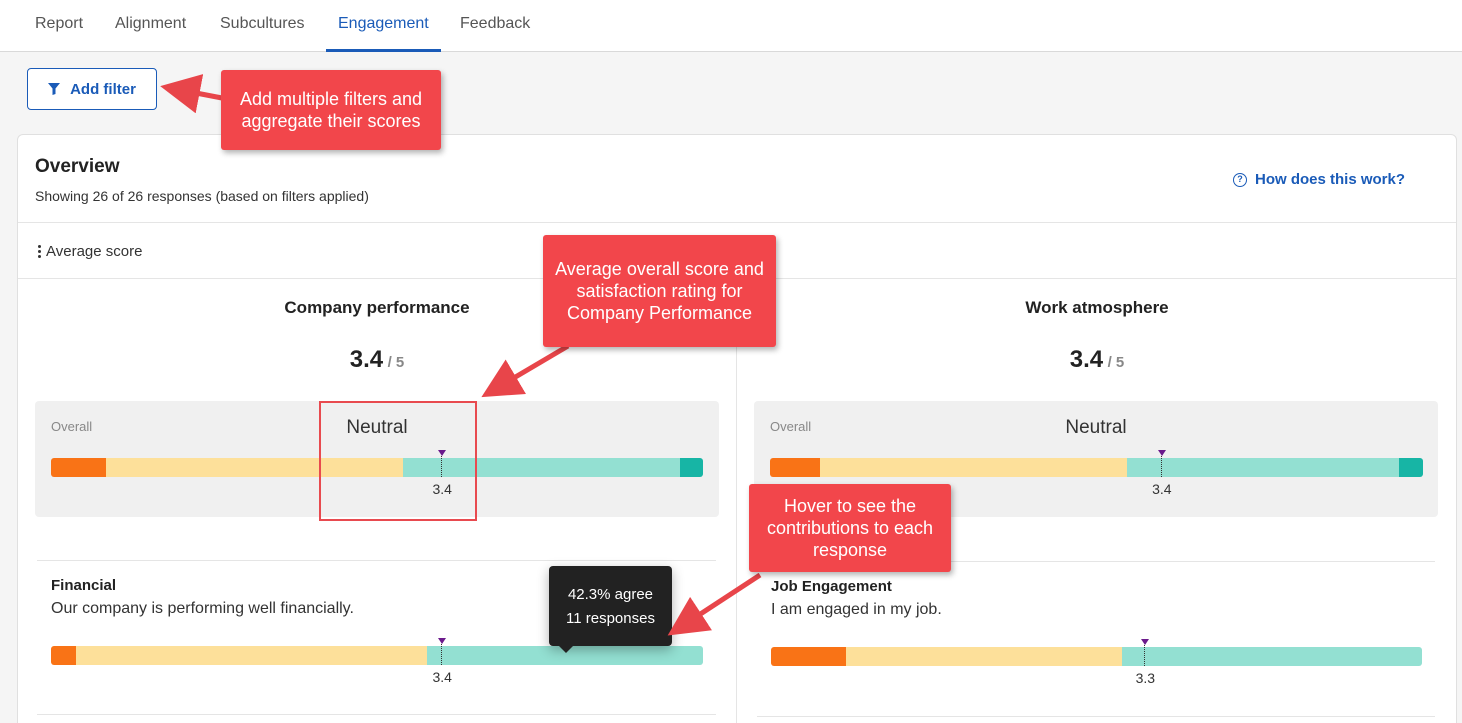 This screenshot has width=1462, height=723. Describe the element at coordinates (1145, 678) in the screenshot. I see `marker-value: 3.3` at that location.